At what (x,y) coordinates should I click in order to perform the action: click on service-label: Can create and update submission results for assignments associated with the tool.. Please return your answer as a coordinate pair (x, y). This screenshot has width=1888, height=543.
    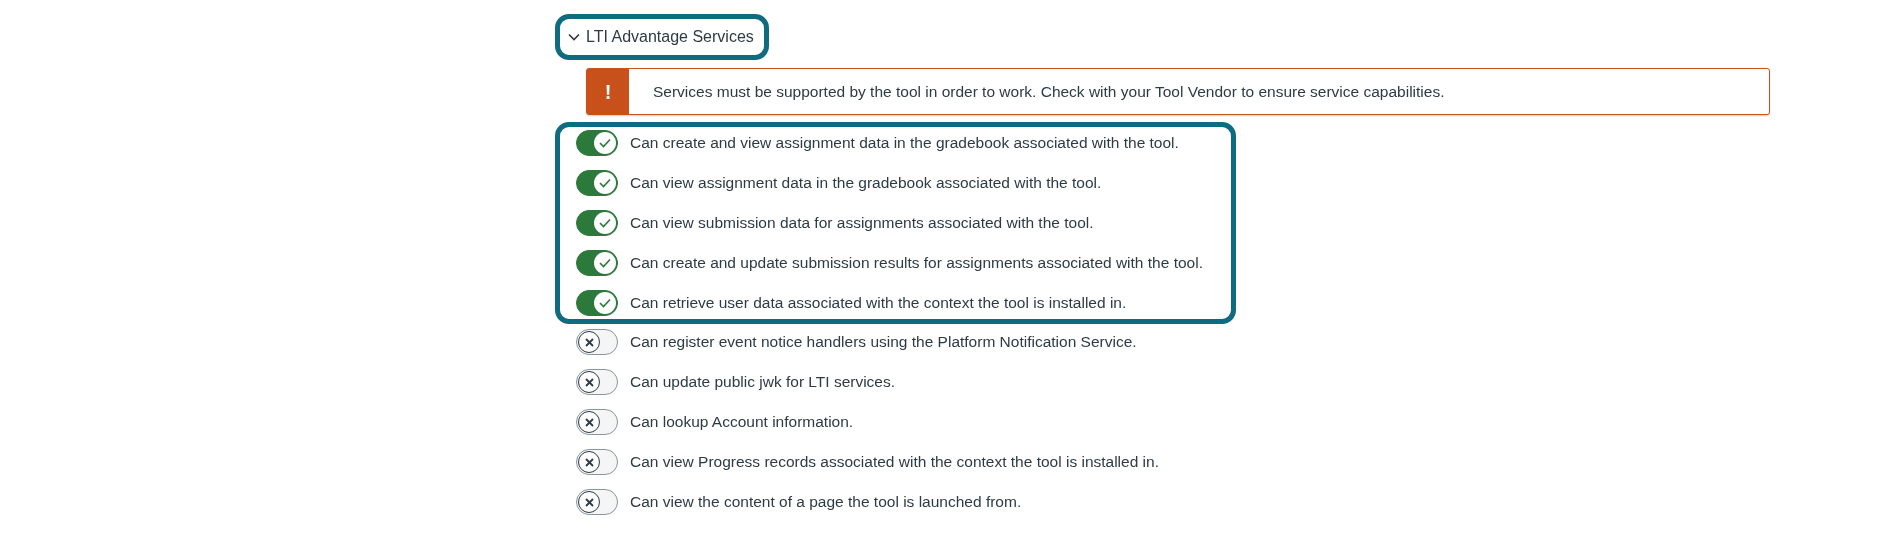
    Looking at the image, I should click on (916, 263).